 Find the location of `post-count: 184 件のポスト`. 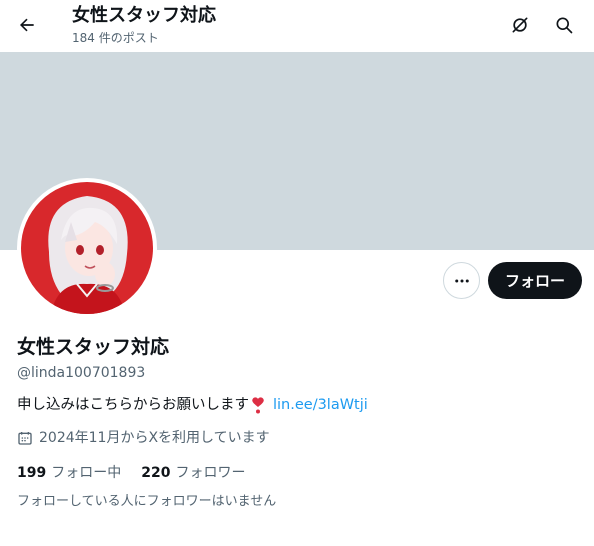

post-count: 184 件のポスト is located at coordinates (115, 38).